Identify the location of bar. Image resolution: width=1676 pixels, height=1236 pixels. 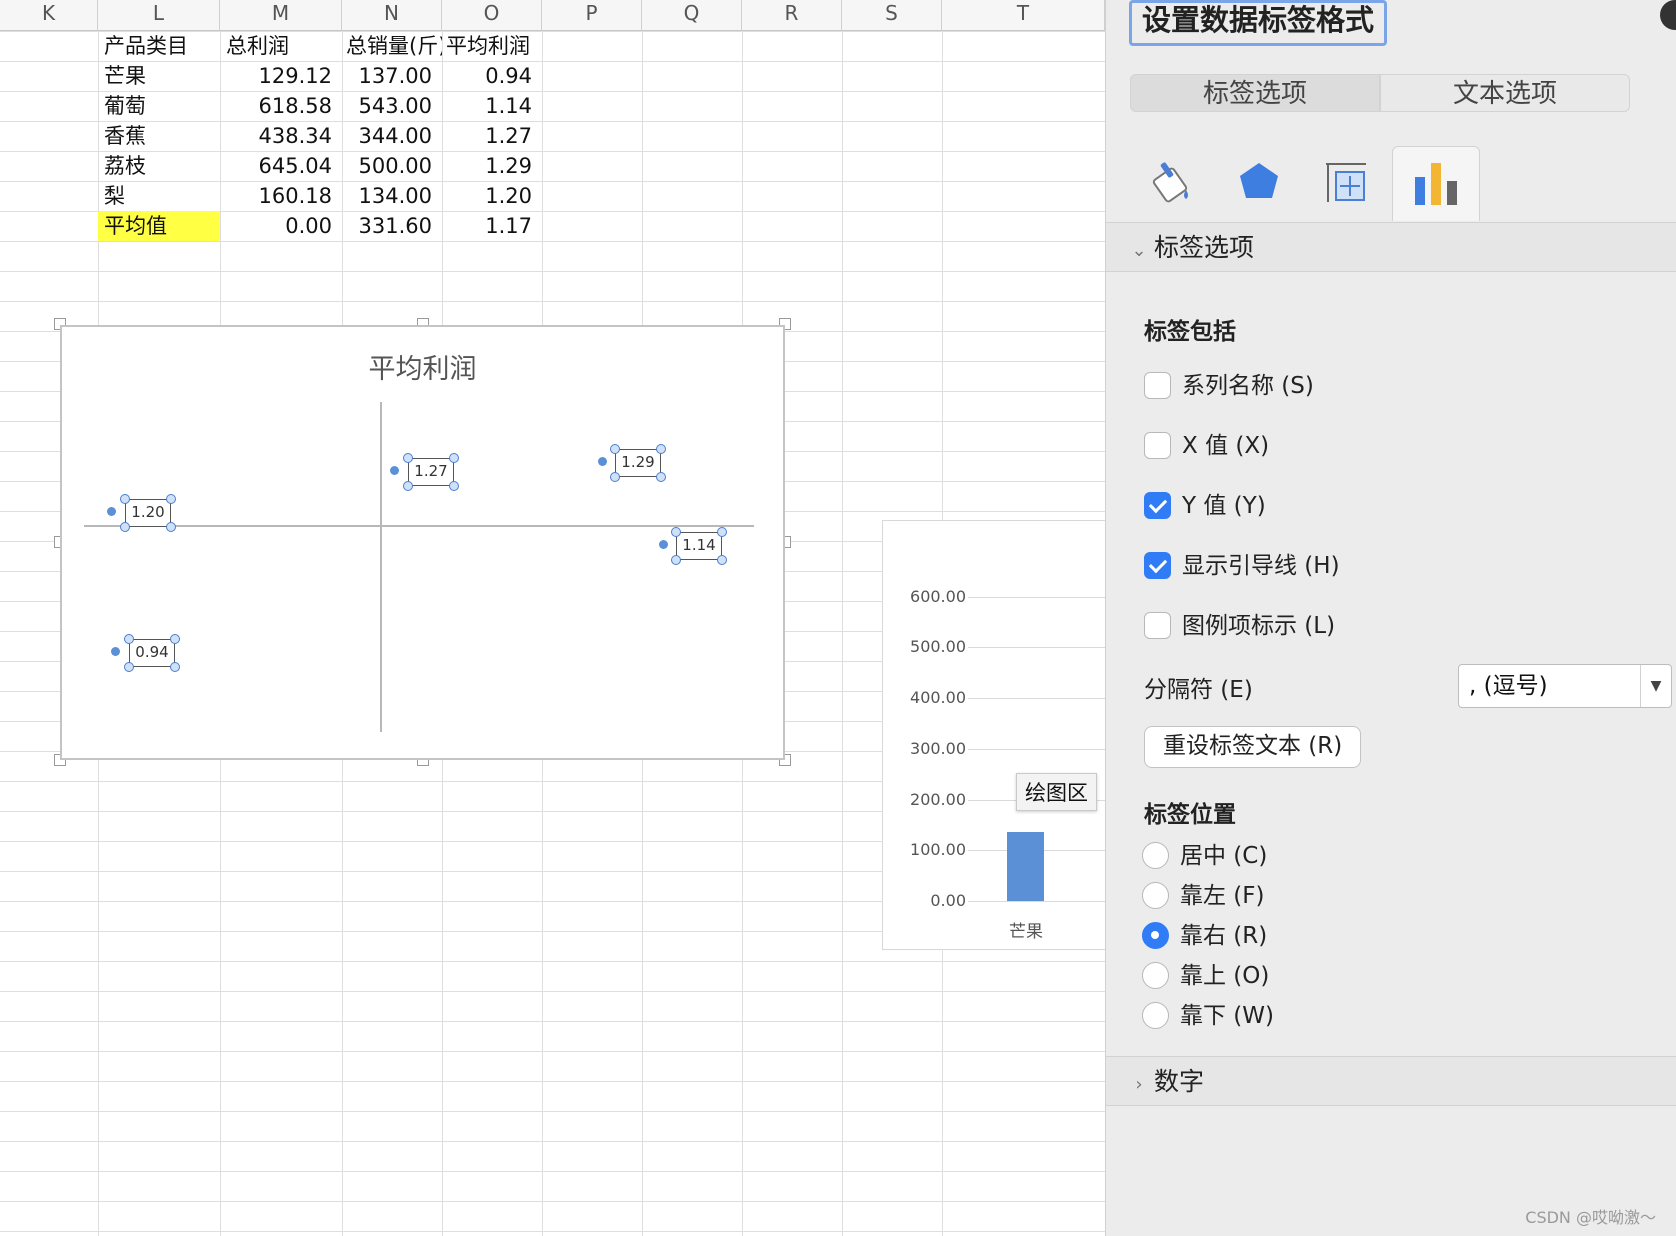
(1025, 866).